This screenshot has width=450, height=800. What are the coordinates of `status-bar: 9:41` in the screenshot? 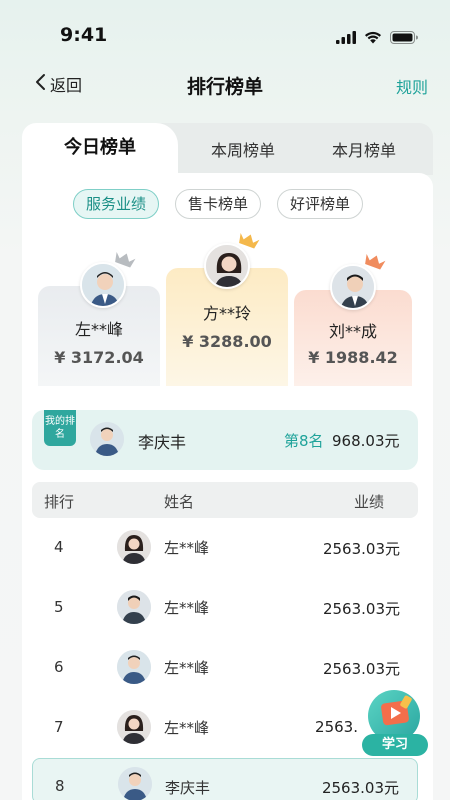 It's located at (225, 30).